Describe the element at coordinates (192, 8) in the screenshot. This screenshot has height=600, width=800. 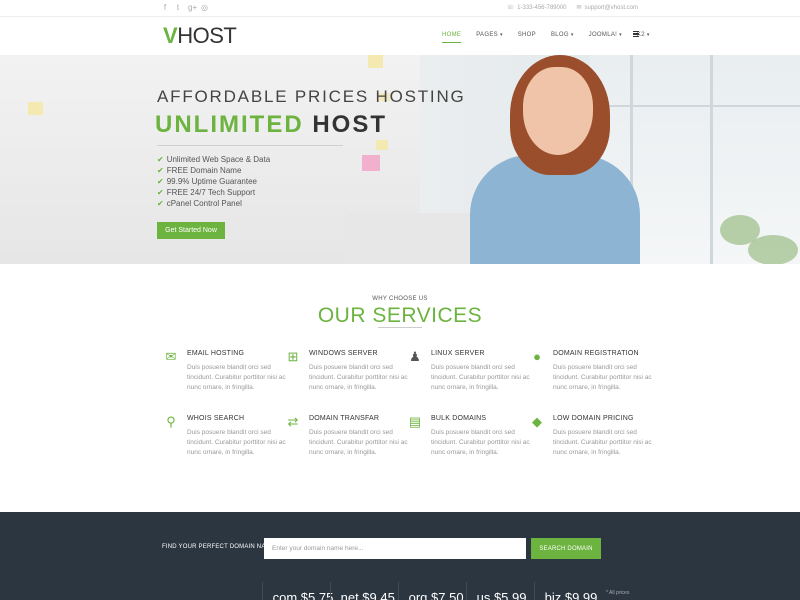
I see `google-plus-icon: g+` at that location.